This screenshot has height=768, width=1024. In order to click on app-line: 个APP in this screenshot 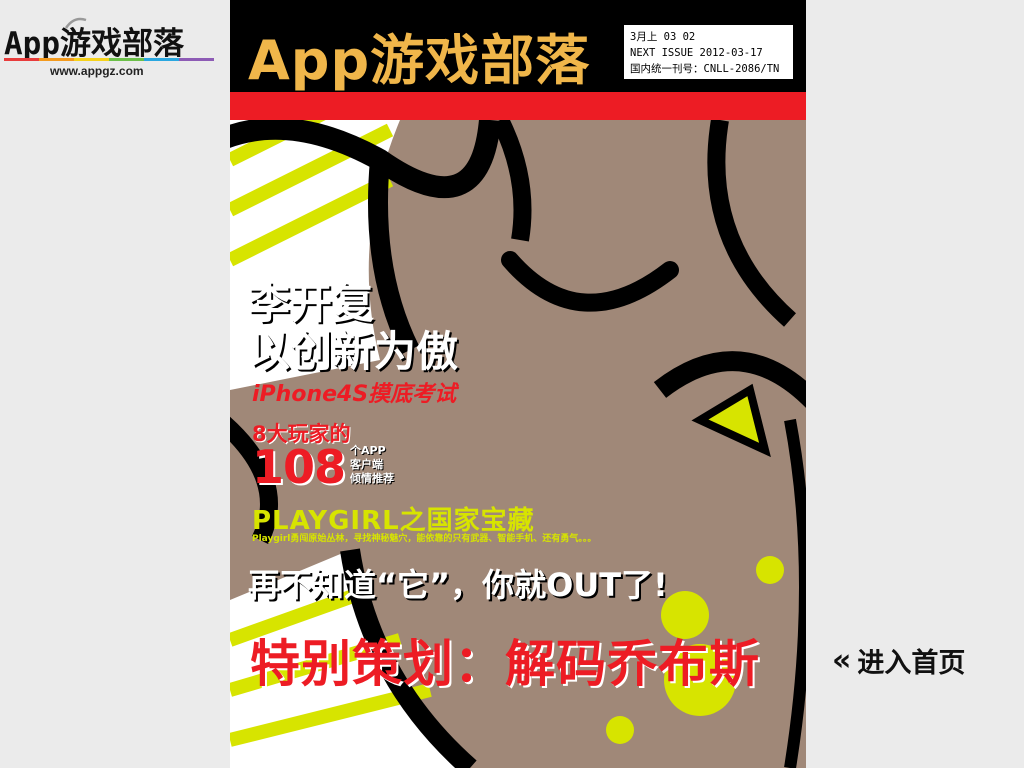, I will do `click(368, 450)`.